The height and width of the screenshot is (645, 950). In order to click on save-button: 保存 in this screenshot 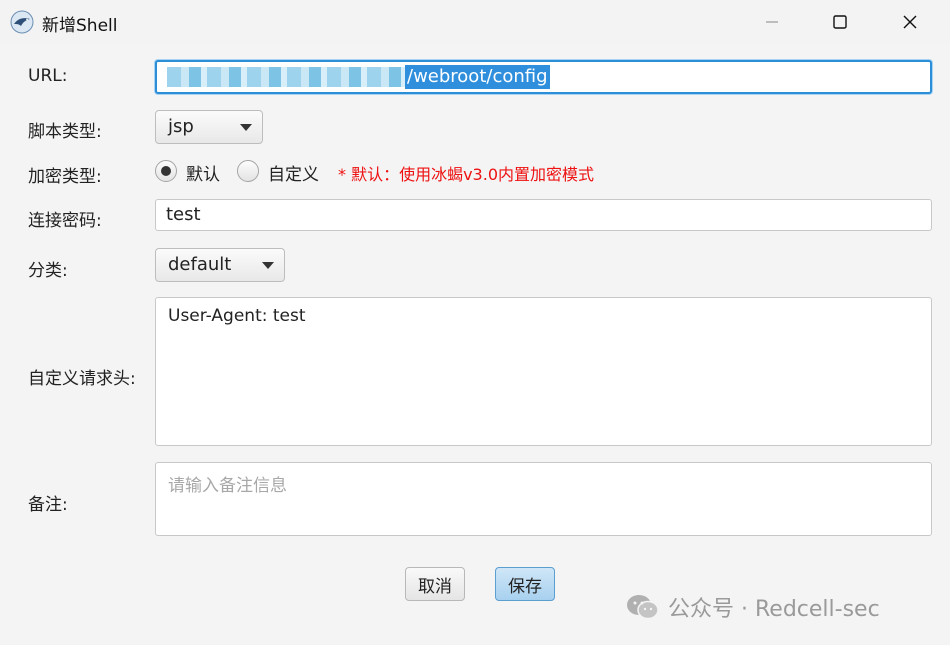, I will do `click(525, 584)`.